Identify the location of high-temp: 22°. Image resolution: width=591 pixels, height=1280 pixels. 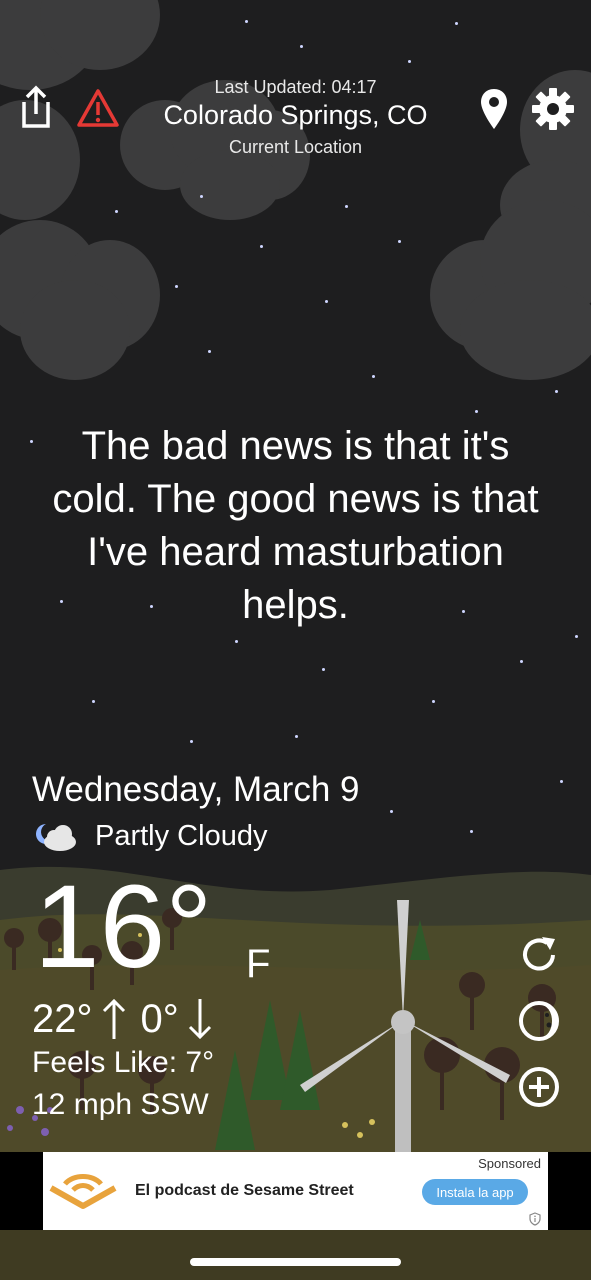
(62, 1018).